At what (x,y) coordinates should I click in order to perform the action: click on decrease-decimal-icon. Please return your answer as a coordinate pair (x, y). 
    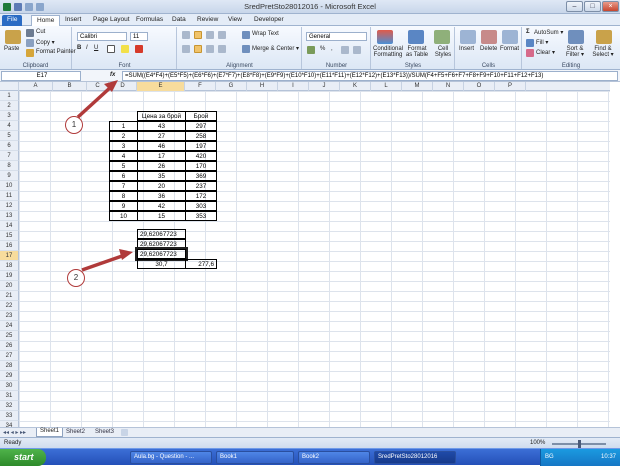
    Looking at the image, I should click on (357, 50).